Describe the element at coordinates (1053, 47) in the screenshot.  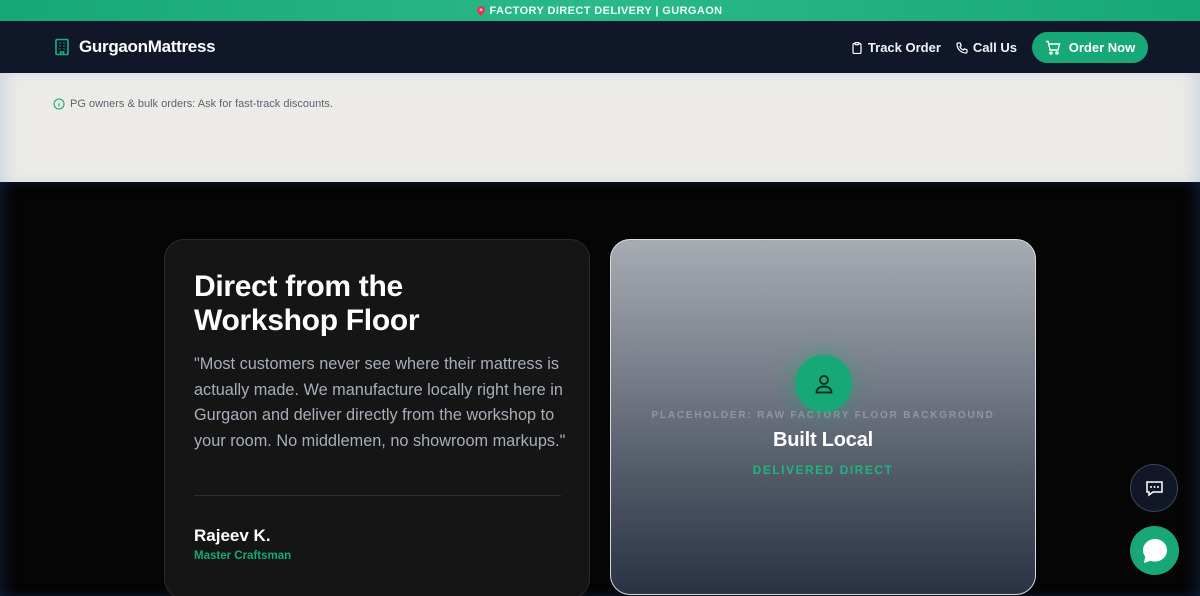
I see `cart-icon` at that location.